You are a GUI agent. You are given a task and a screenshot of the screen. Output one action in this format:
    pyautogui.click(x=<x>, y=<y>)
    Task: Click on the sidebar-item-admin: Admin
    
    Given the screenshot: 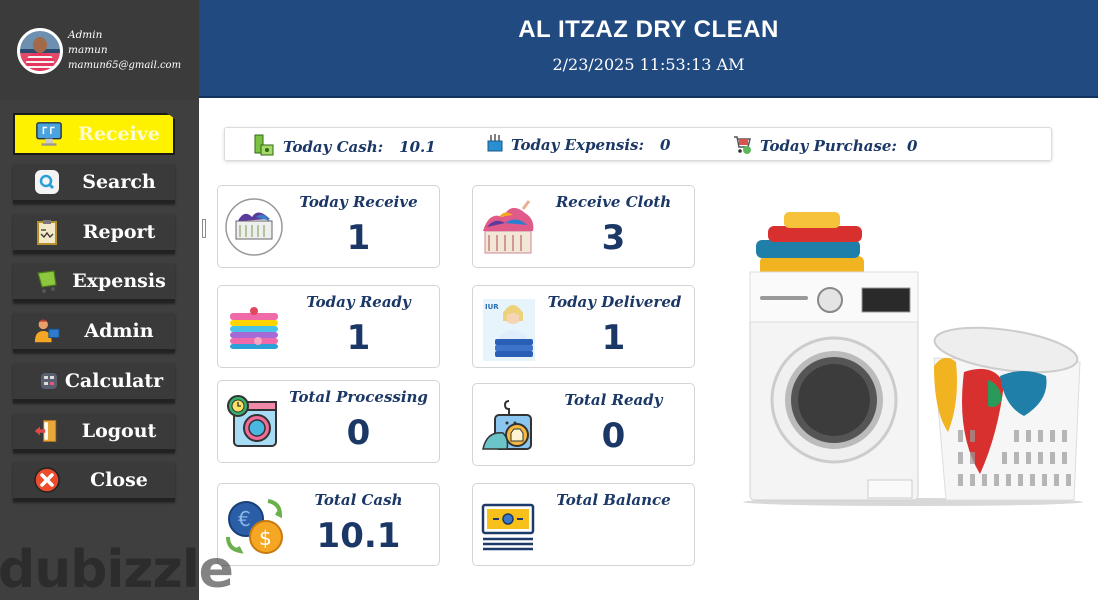 What is the action you would take?
    pyautogui.click(x=94, y=332)
    